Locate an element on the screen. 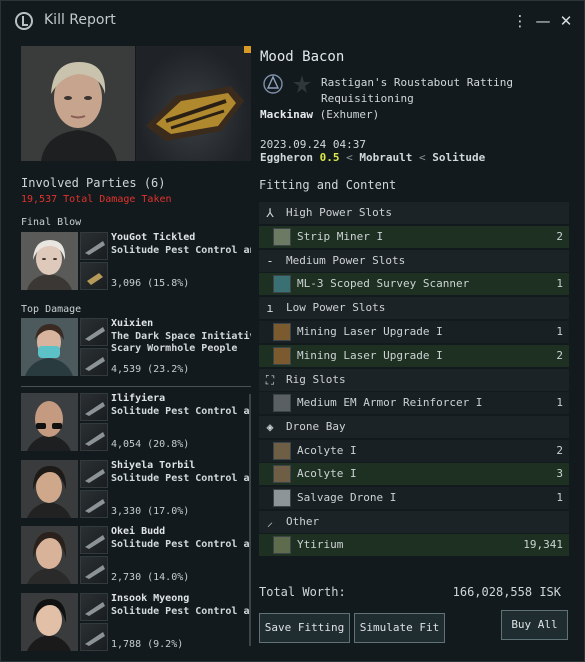 The width and height of the screenshot is (585, 662). attacker-damage: 4,054 (20.8%) is located at coordinates (150, 444).